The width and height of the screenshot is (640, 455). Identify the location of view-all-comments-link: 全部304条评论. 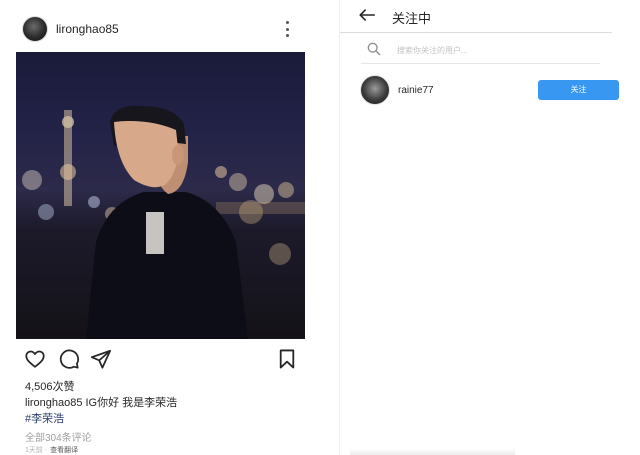
(58, 436).